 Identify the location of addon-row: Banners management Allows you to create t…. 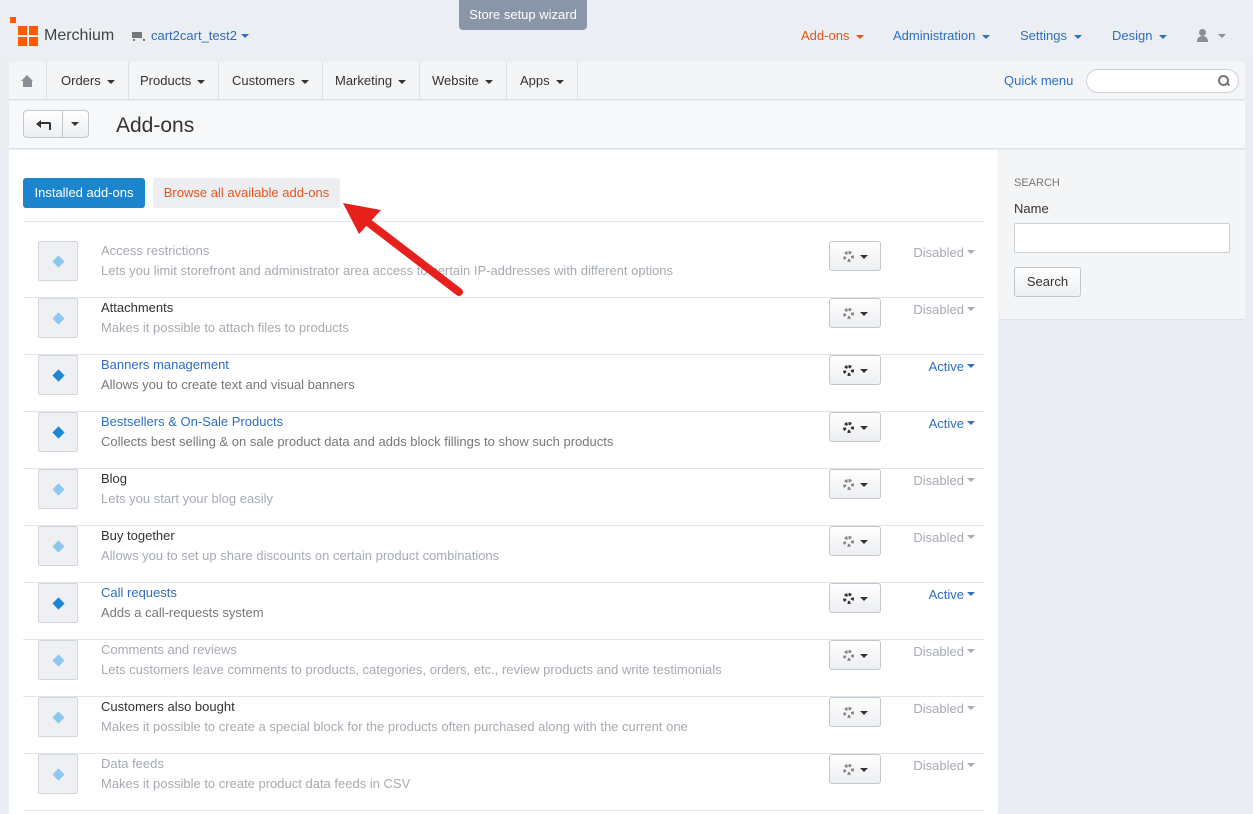
(503, 383).